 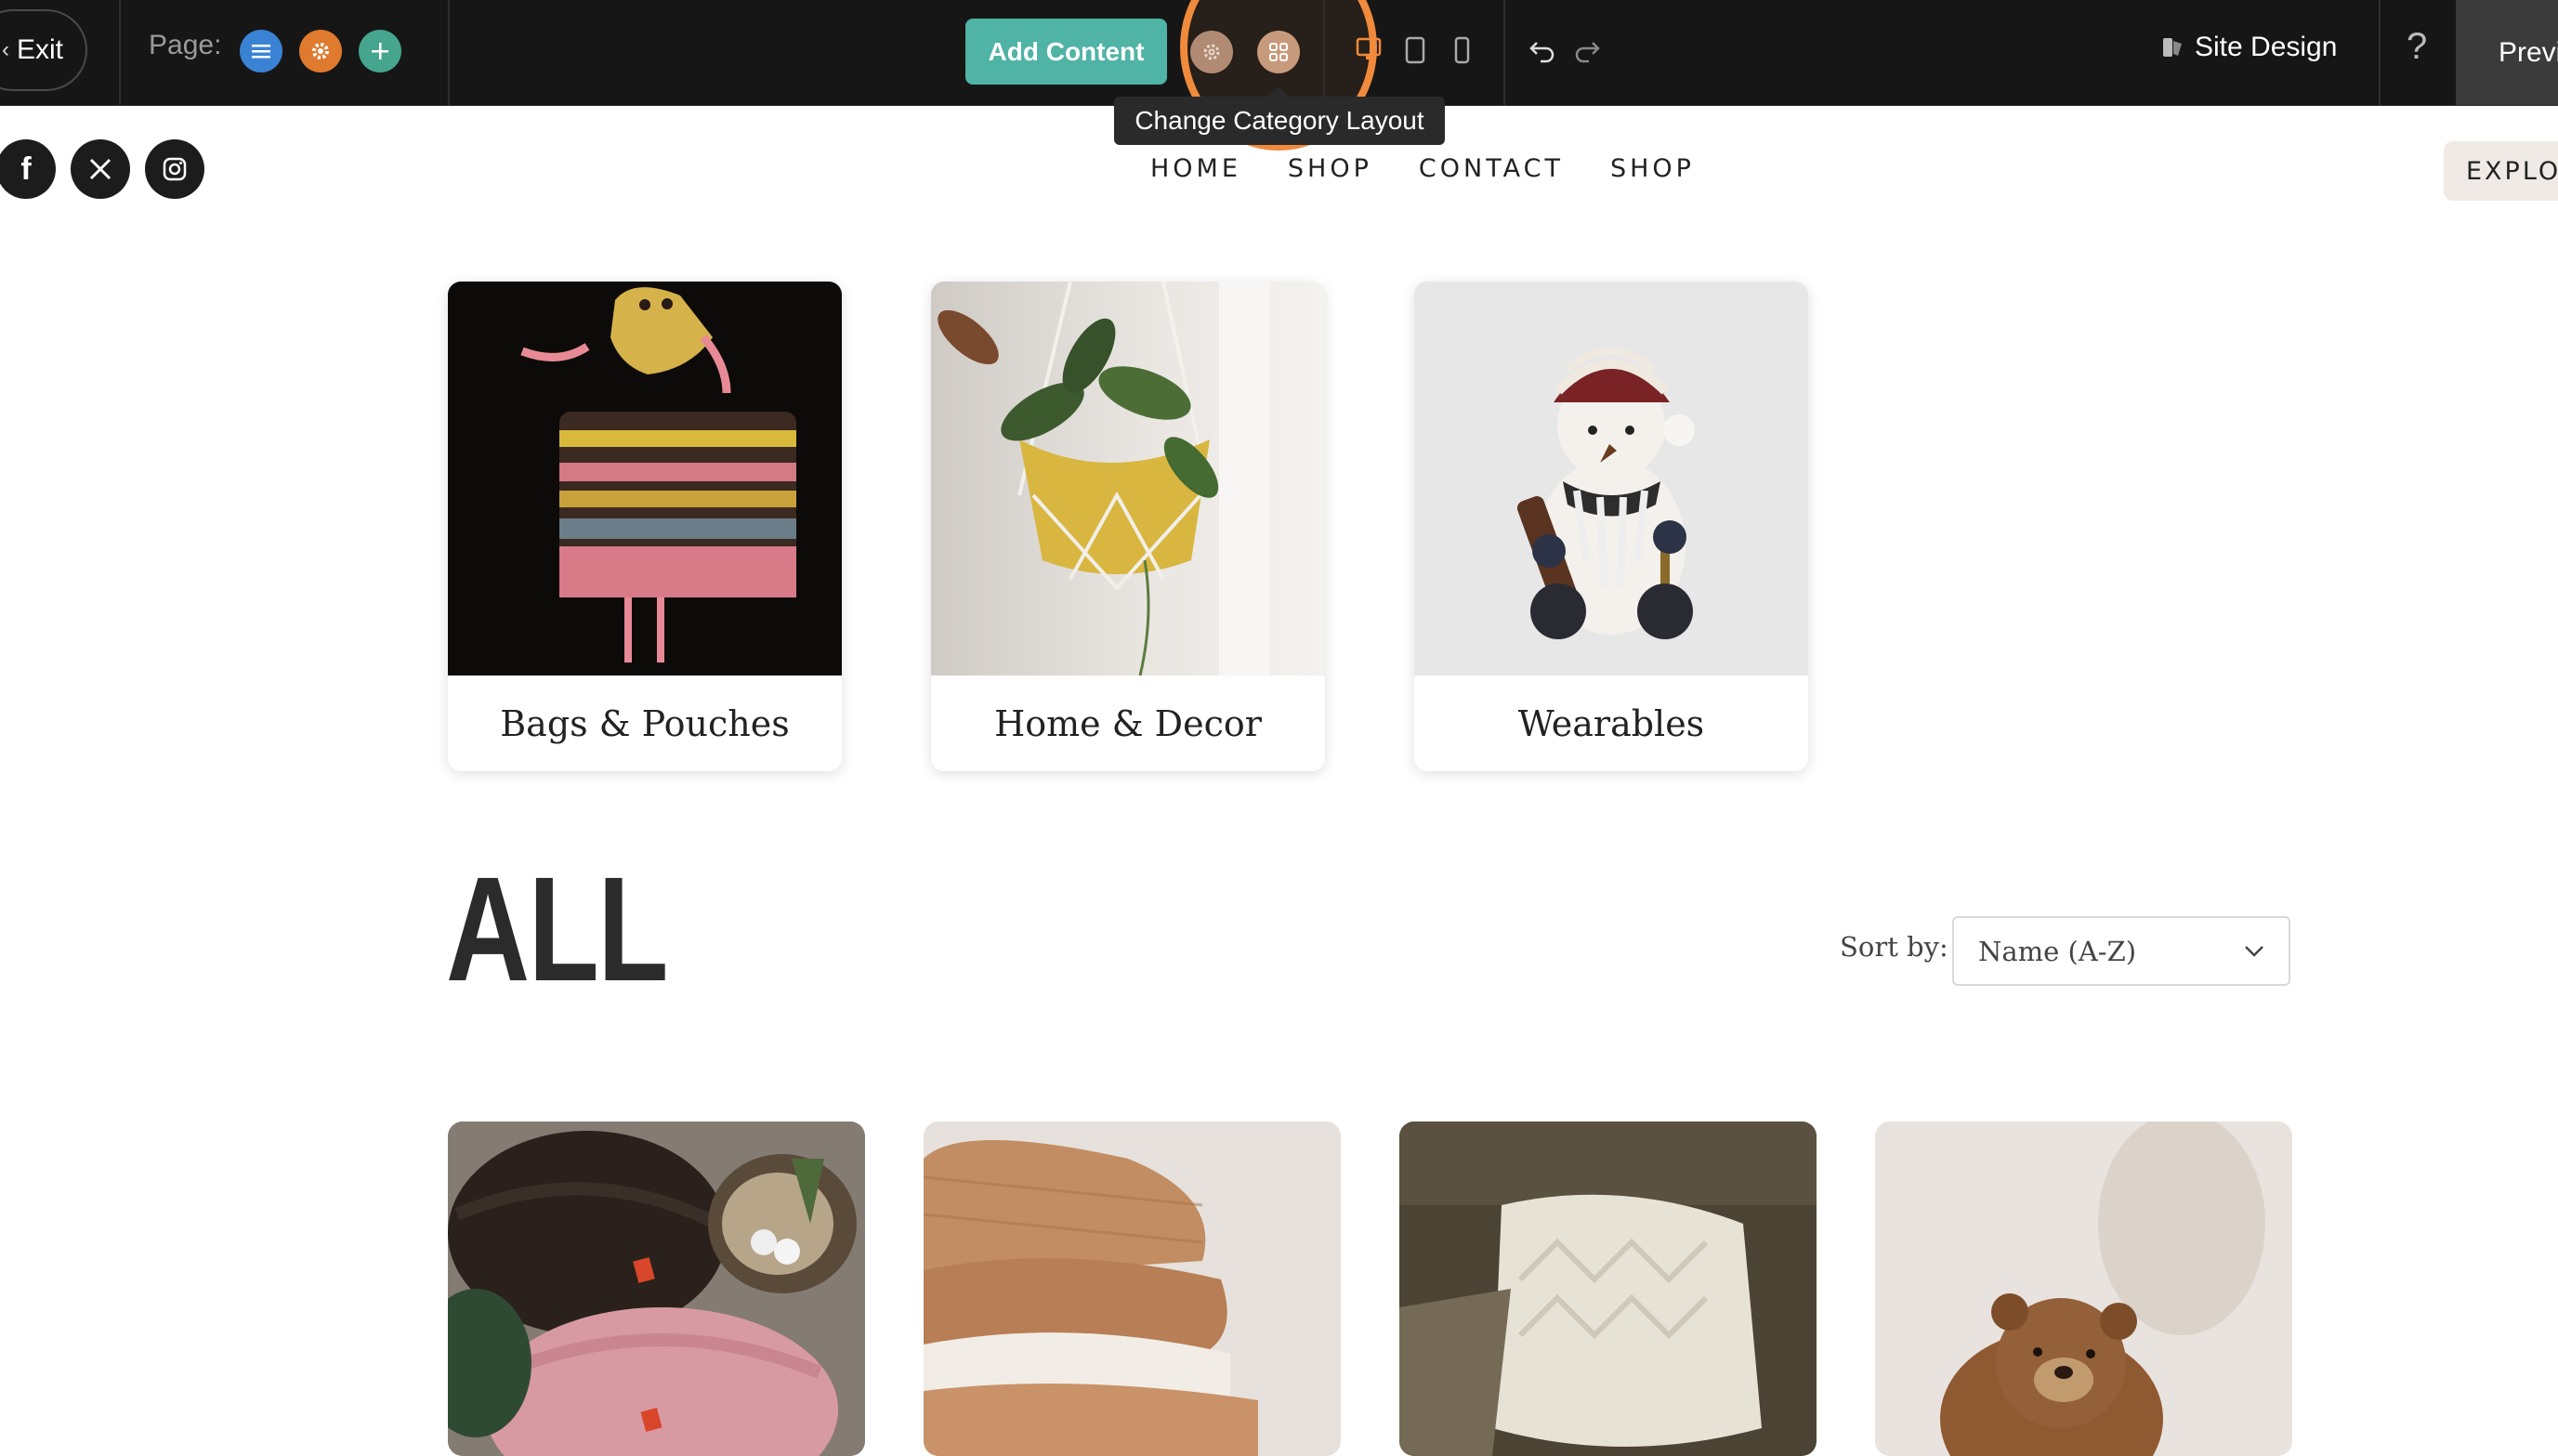 I want to click on page-list-button, so click(x=261, y=51).